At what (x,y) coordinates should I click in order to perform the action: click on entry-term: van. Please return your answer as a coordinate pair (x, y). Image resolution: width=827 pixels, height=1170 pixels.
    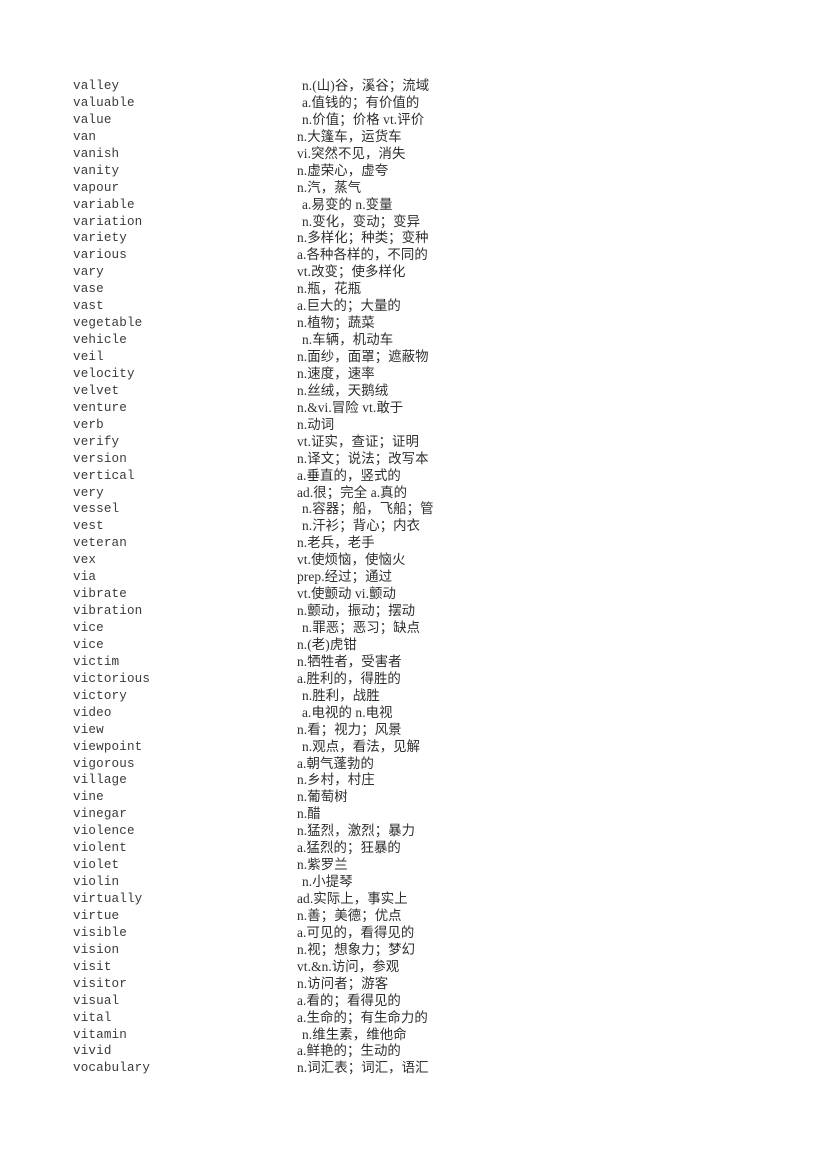
    Looking at the image, I should click on (85, 136).